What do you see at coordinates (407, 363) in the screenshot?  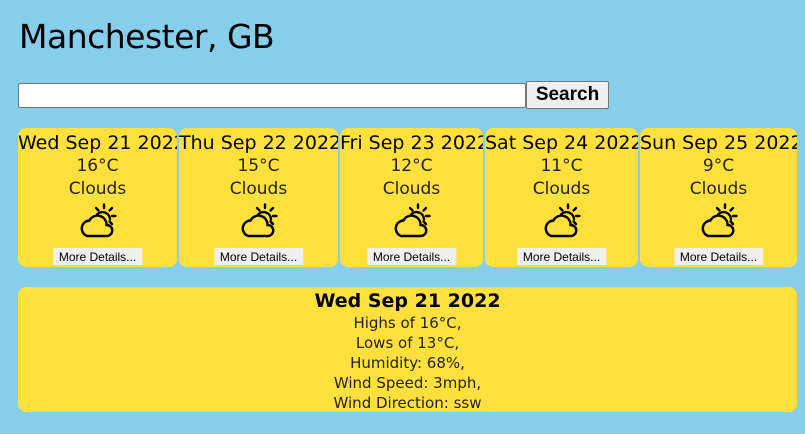 I see `details-humidity: Humidity: 68%,` at bounding box center [407, 363].